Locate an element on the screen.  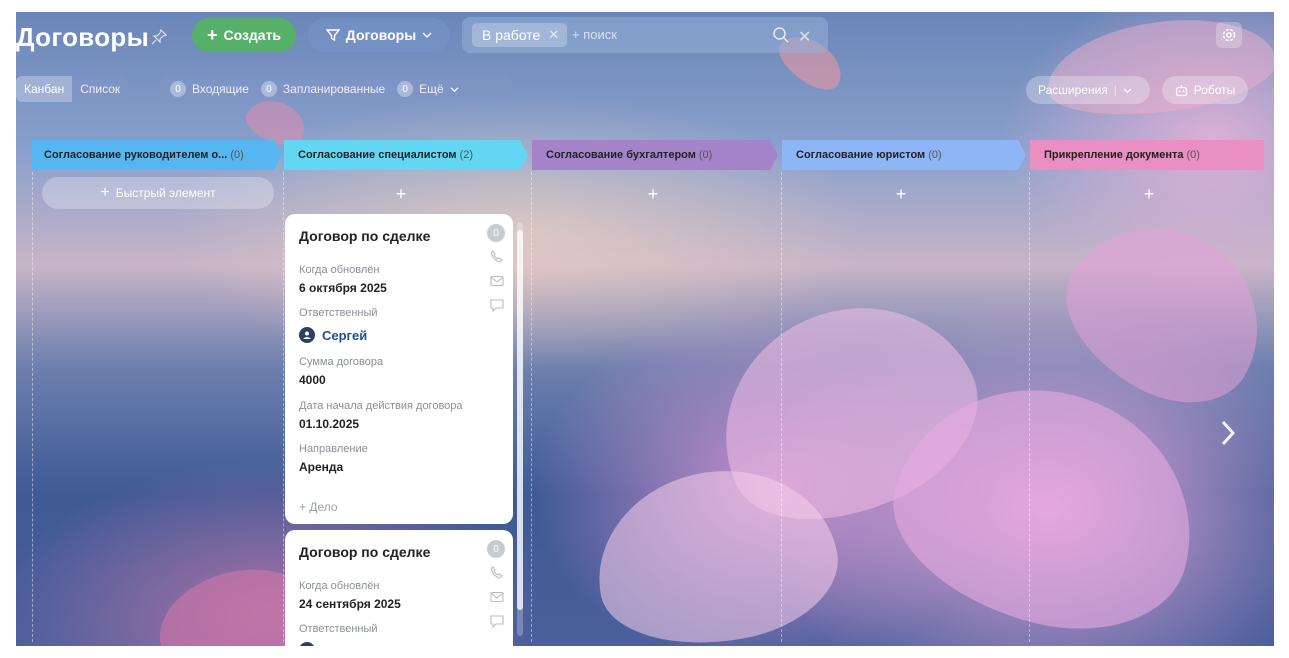
field-value: 6 октября 2025 is located at coordinates (343, 288).